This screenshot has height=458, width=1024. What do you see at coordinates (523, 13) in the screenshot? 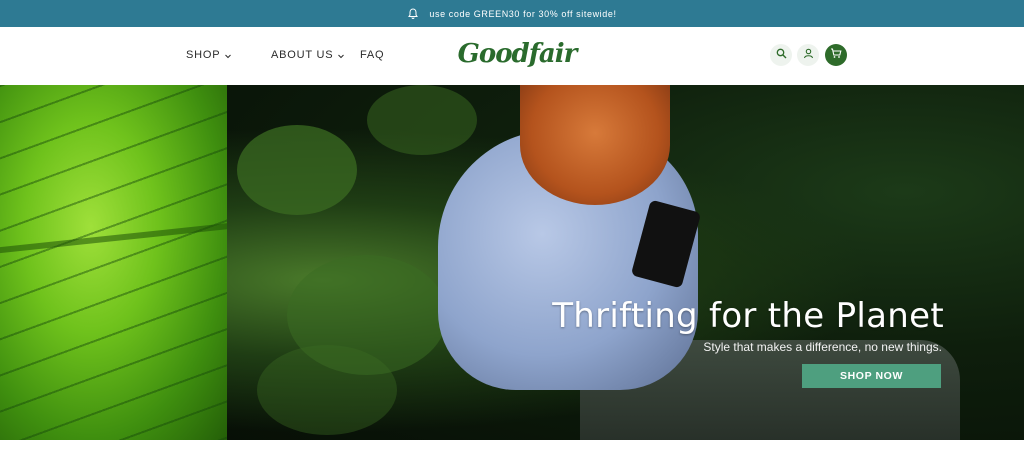
I see `announcement-text: use code GREEN30 for 30% off sitewide!` at bounding box center [523, 13].